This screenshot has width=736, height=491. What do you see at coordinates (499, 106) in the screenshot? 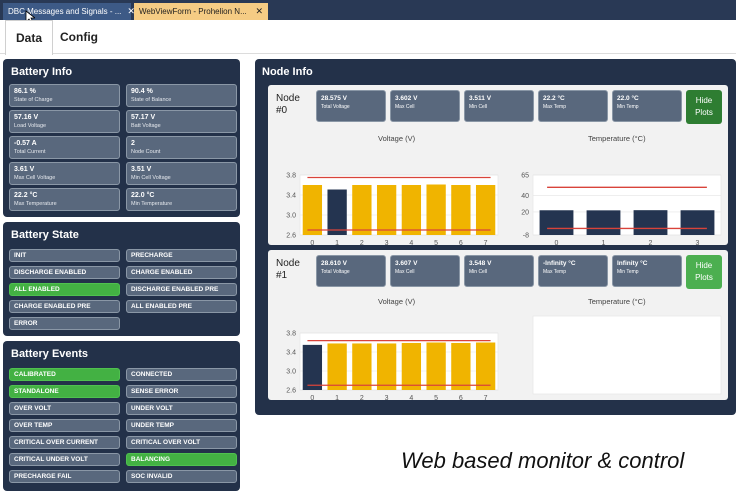
I see `node-metric-tile: 3.511 V Min Cell` at bounding box center [499, 106].